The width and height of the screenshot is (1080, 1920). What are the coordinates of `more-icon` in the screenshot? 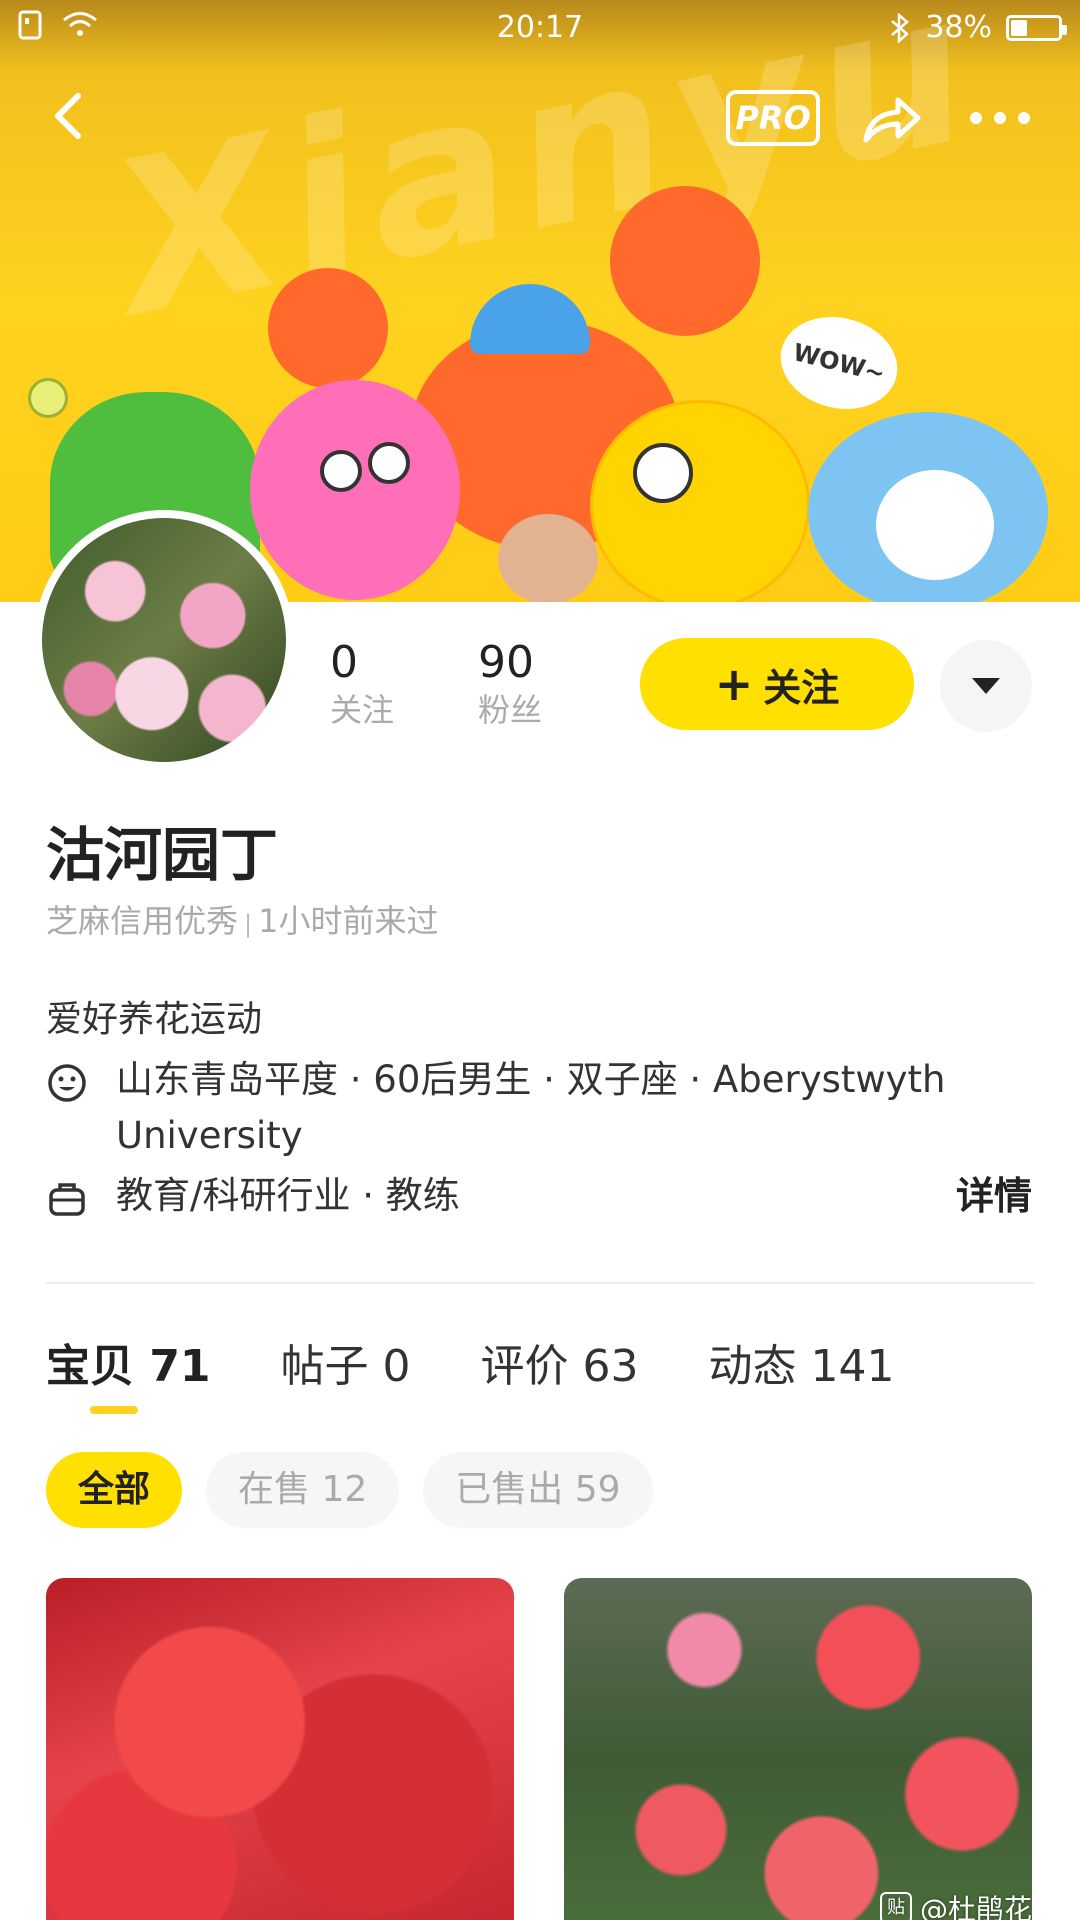 It's located at (1002, 118).